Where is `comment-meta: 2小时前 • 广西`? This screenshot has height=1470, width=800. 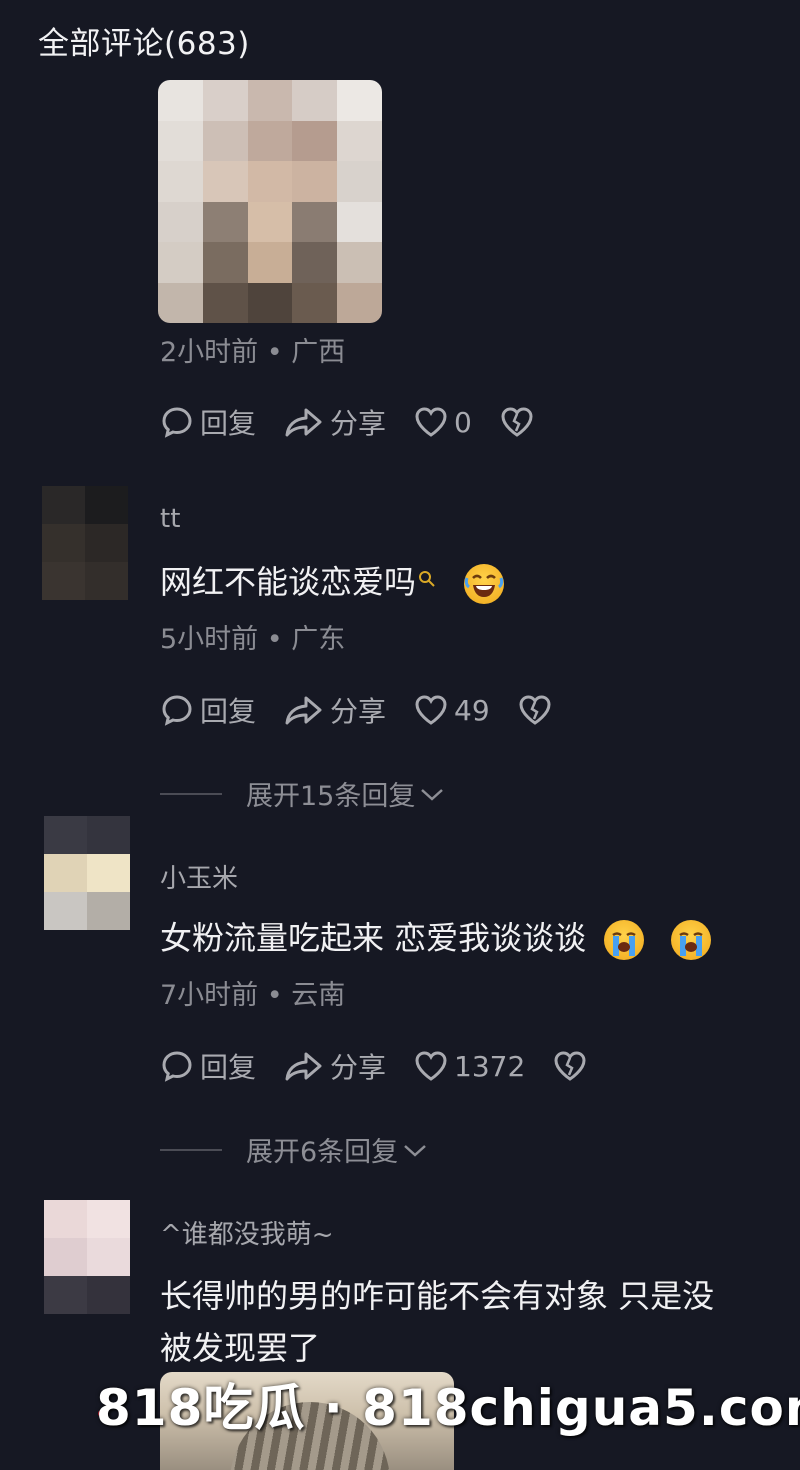
comment-meta: 2小时前 • 广西 is located at coordinates (253, 352).